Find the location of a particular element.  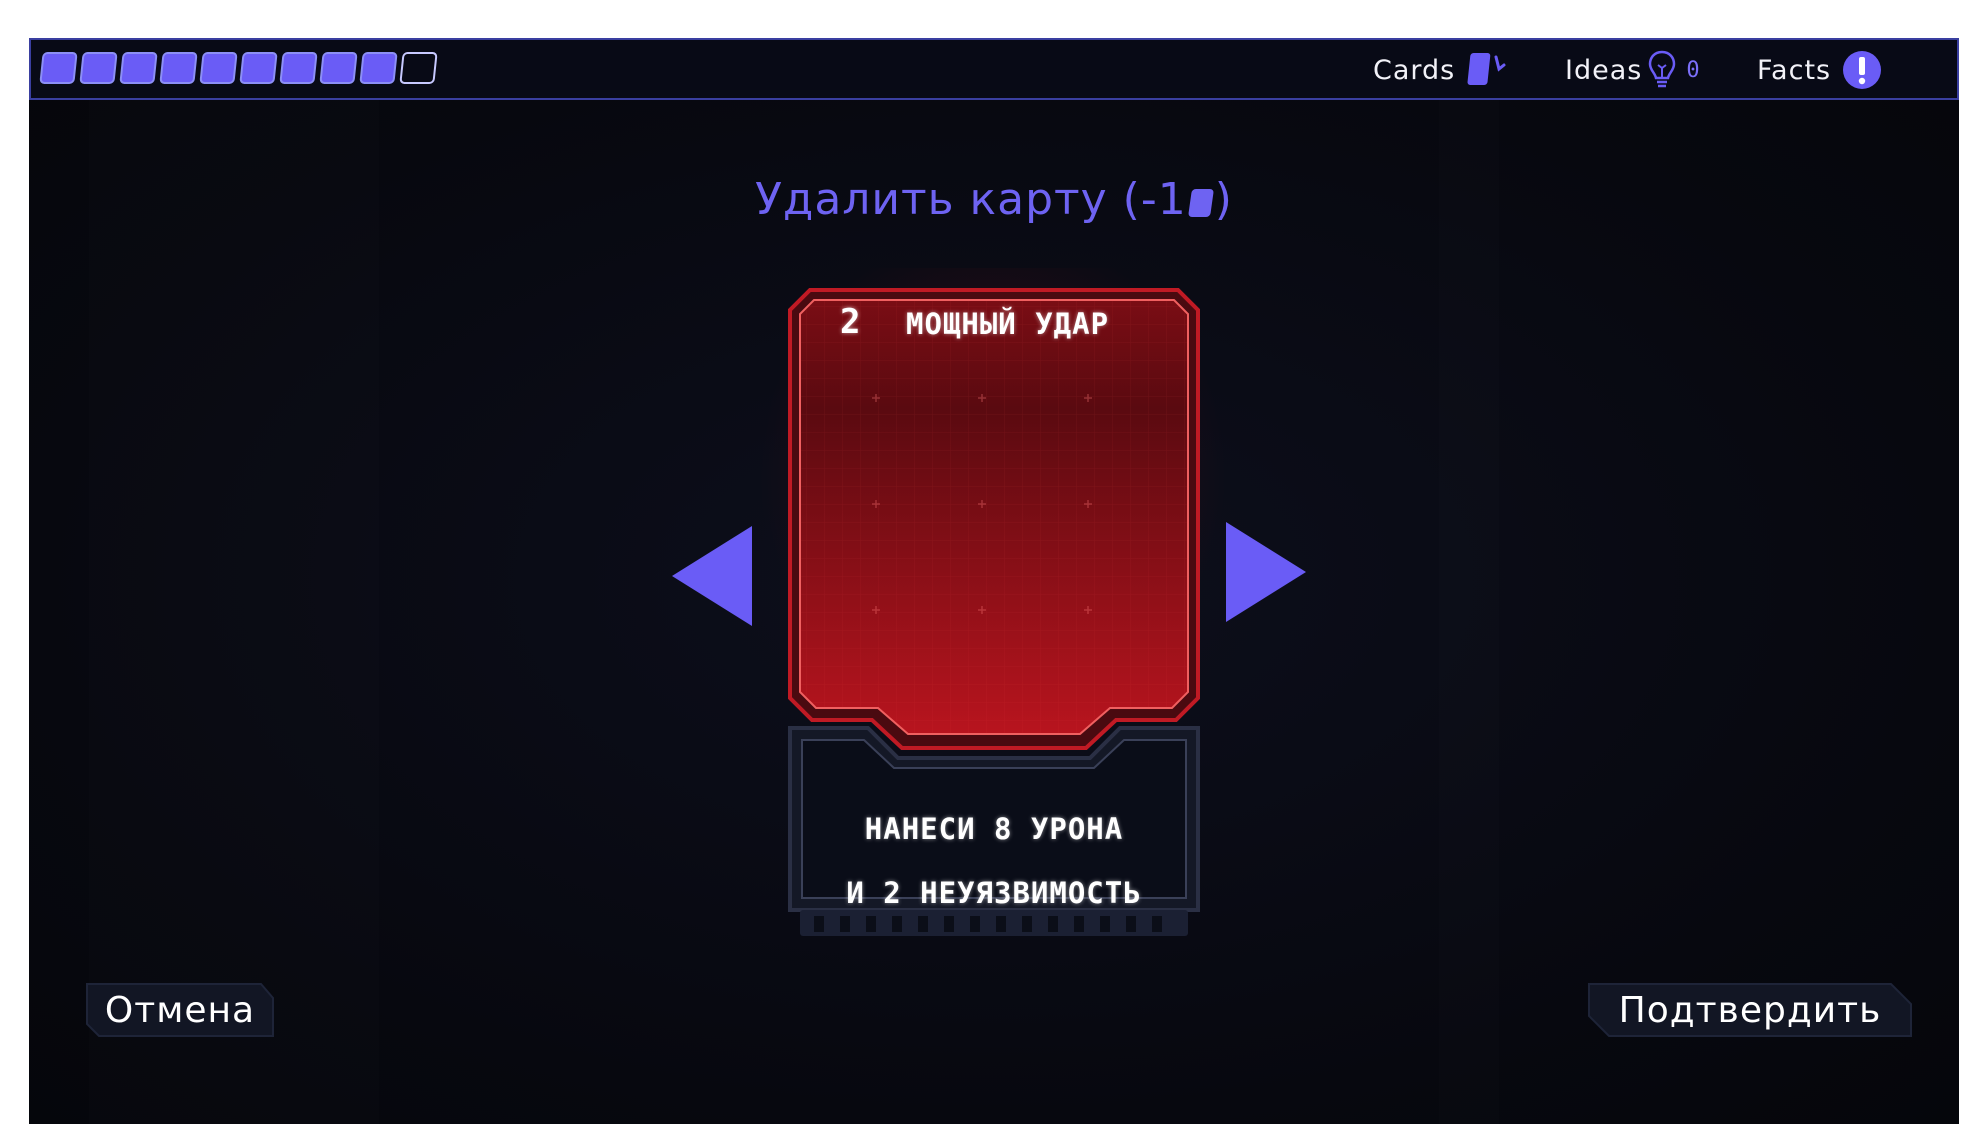

confirm-button: Подтвердить is located at coordinates (1750, 1010).